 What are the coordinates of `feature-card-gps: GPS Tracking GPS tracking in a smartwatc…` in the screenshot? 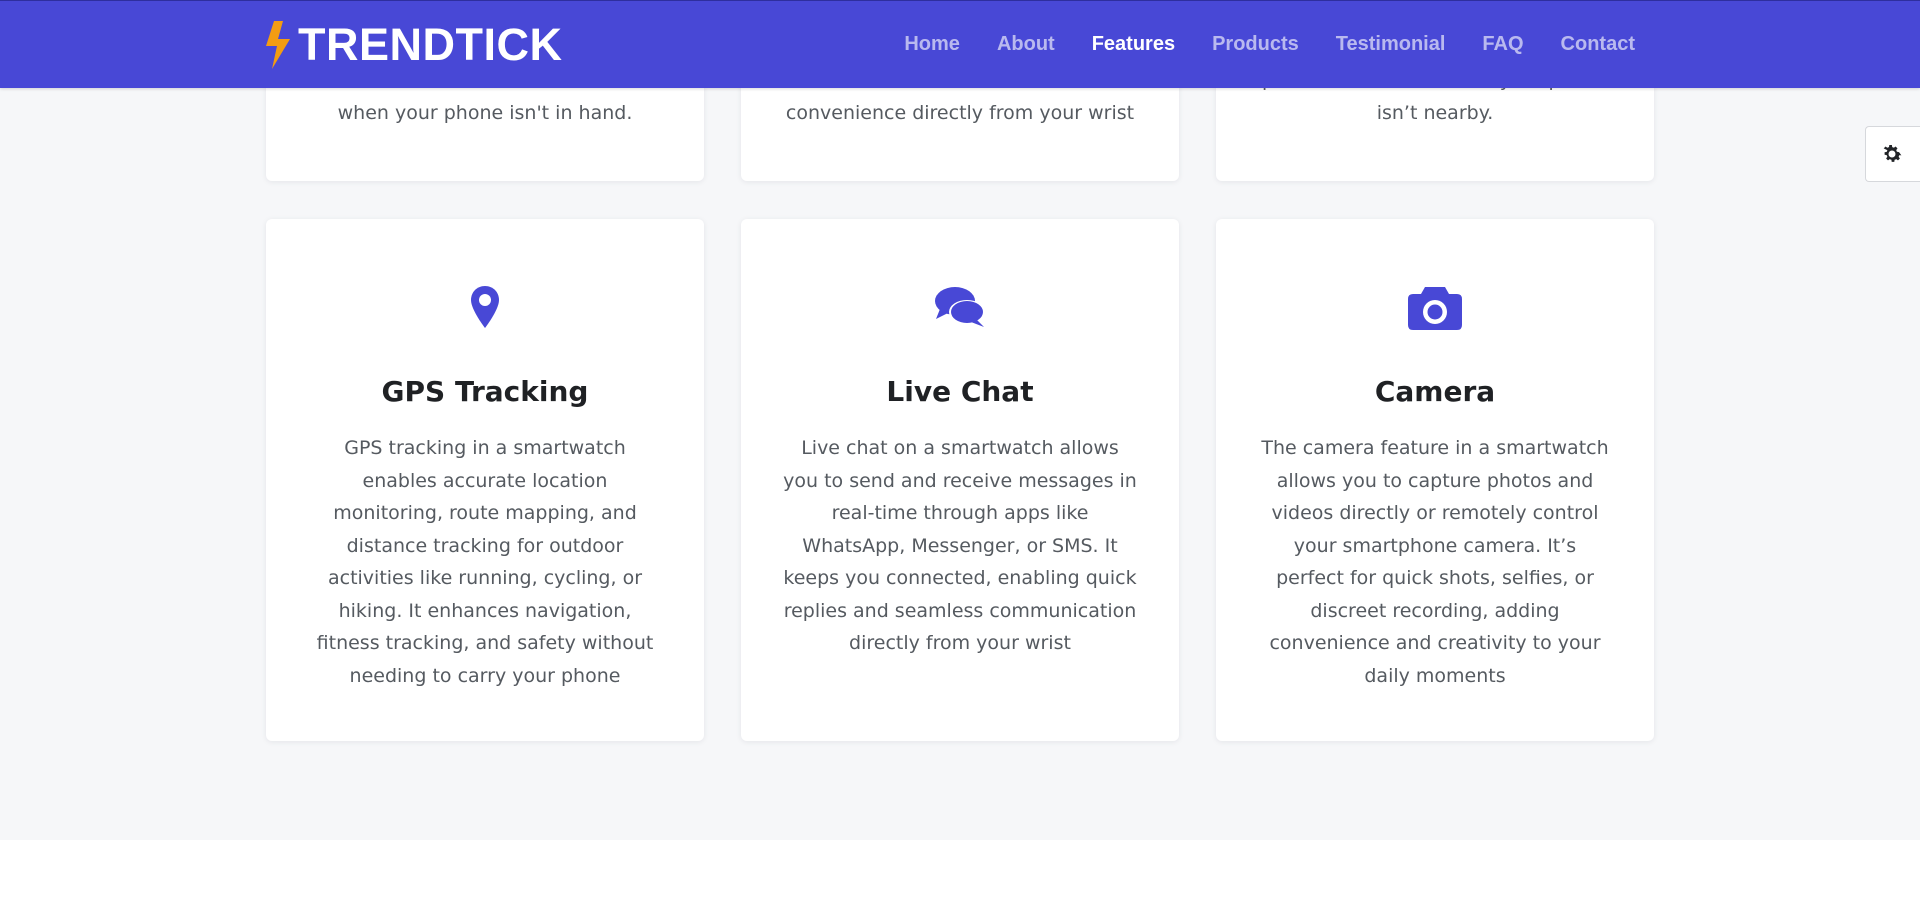 It's located at (485, 480).